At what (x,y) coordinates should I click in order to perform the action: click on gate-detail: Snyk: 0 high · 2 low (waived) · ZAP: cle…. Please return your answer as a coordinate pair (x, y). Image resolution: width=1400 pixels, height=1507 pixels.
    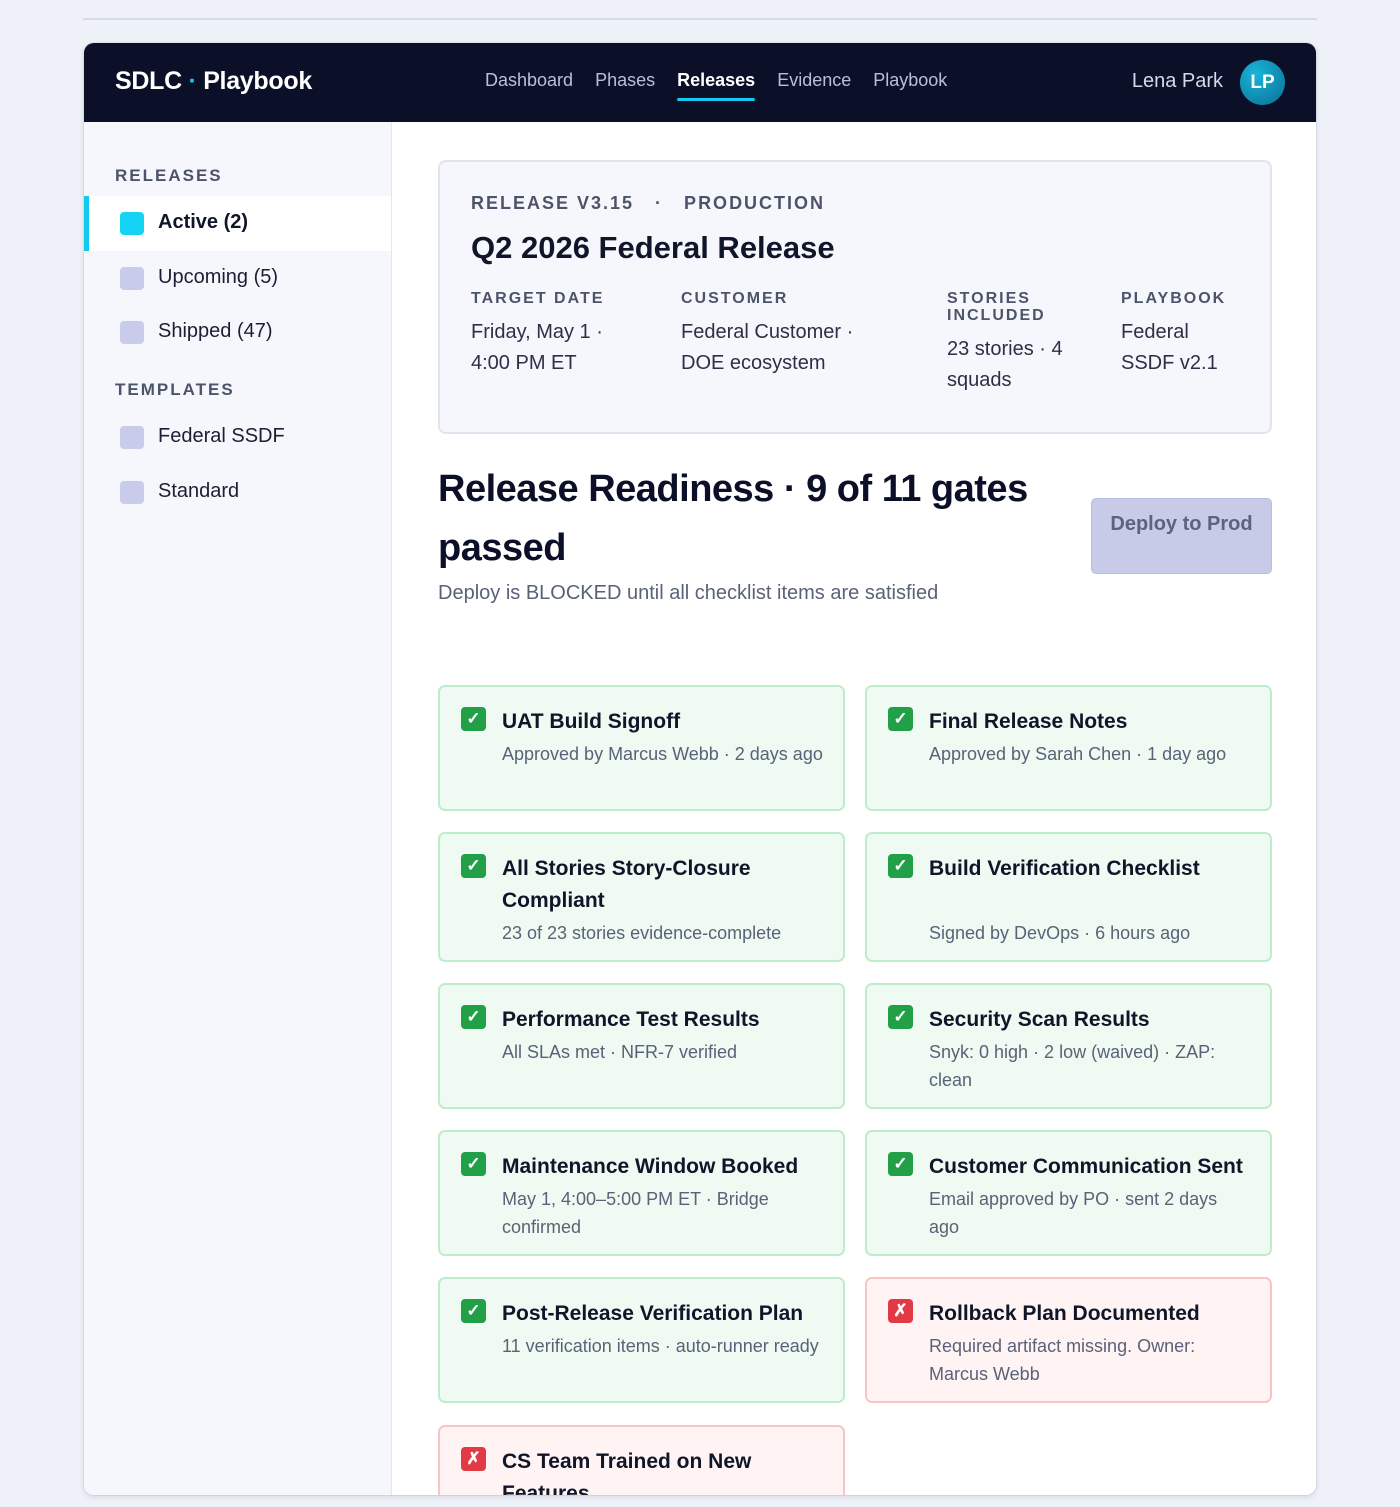
    Looking at the image, I should click on (1072, 1066).